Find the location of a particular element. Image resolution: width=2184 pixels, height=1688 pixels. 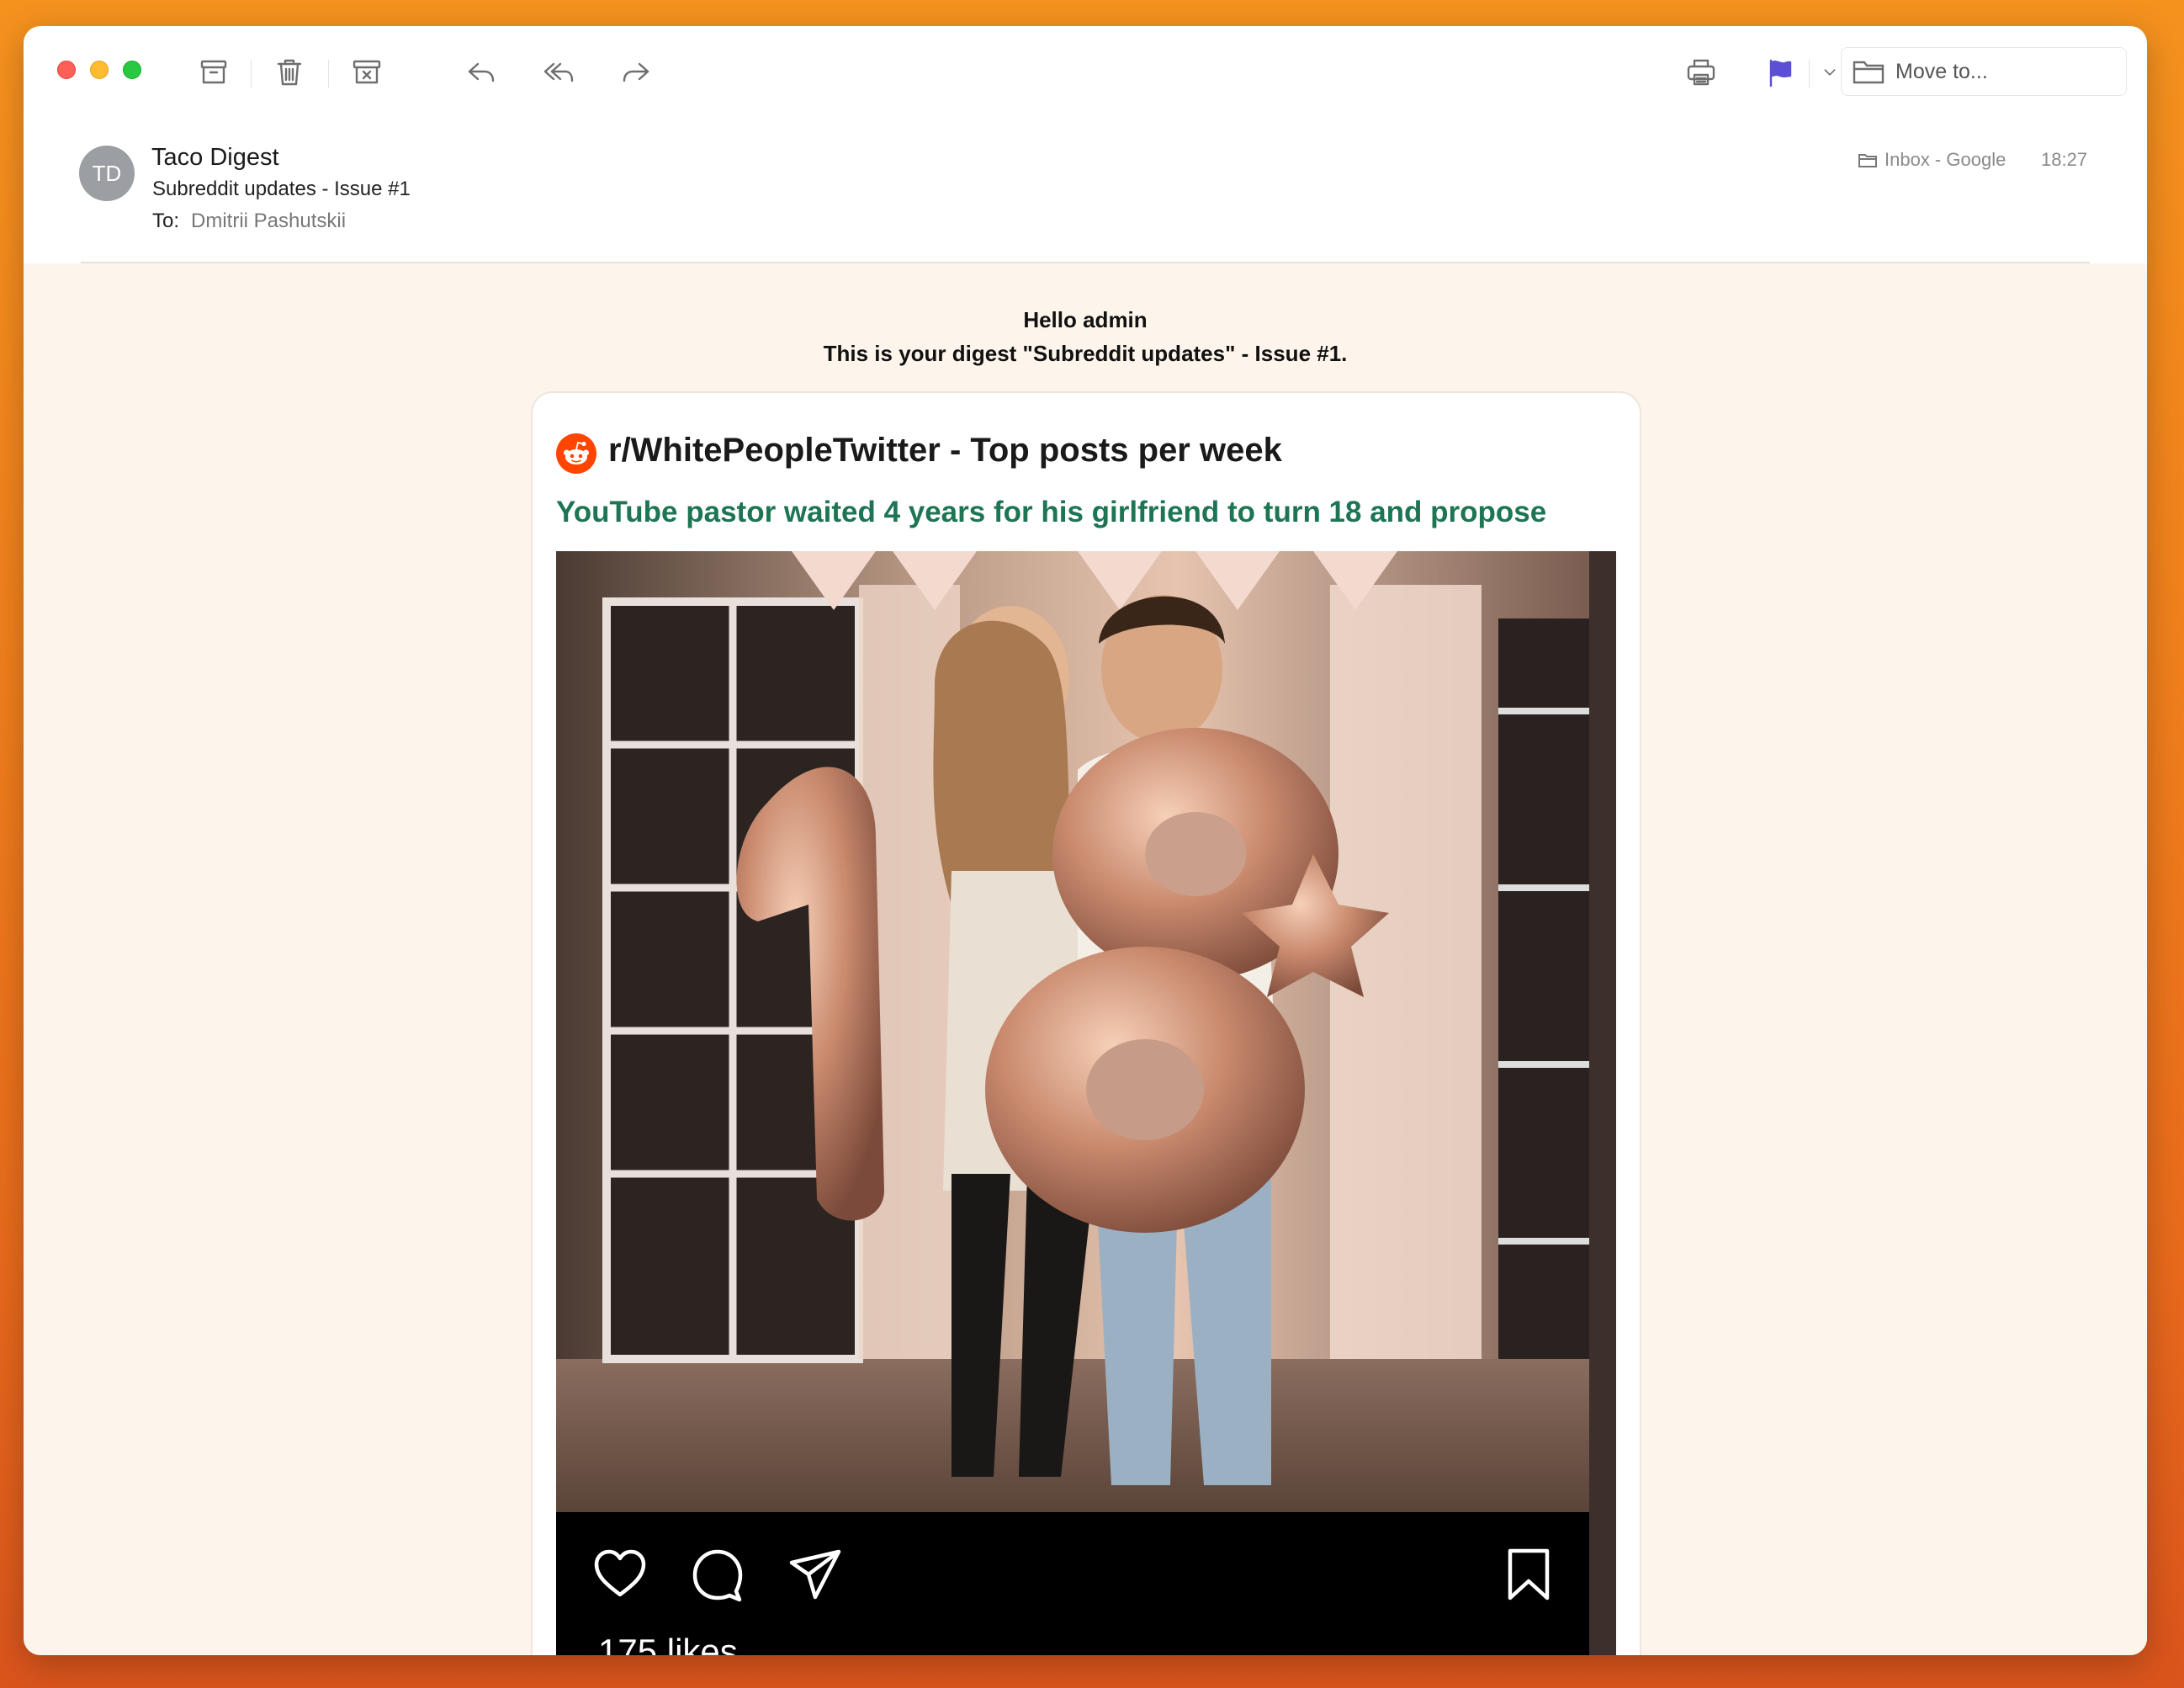

junk-button is located at coordinates (366, 72).